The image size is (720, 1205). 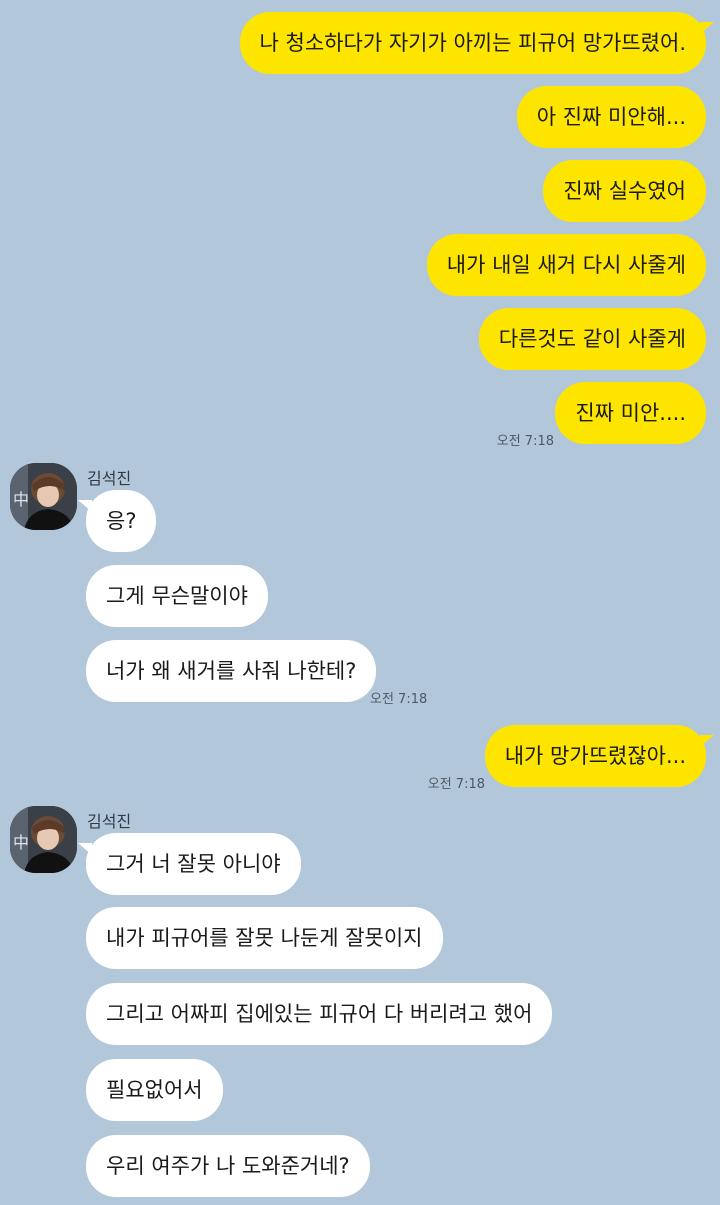 What do you see at coordinates (228, 1166) in the screenshot?
I see `received-message: 우리 여주가 나 도와준거네?` at bounding box center [228, 1166].